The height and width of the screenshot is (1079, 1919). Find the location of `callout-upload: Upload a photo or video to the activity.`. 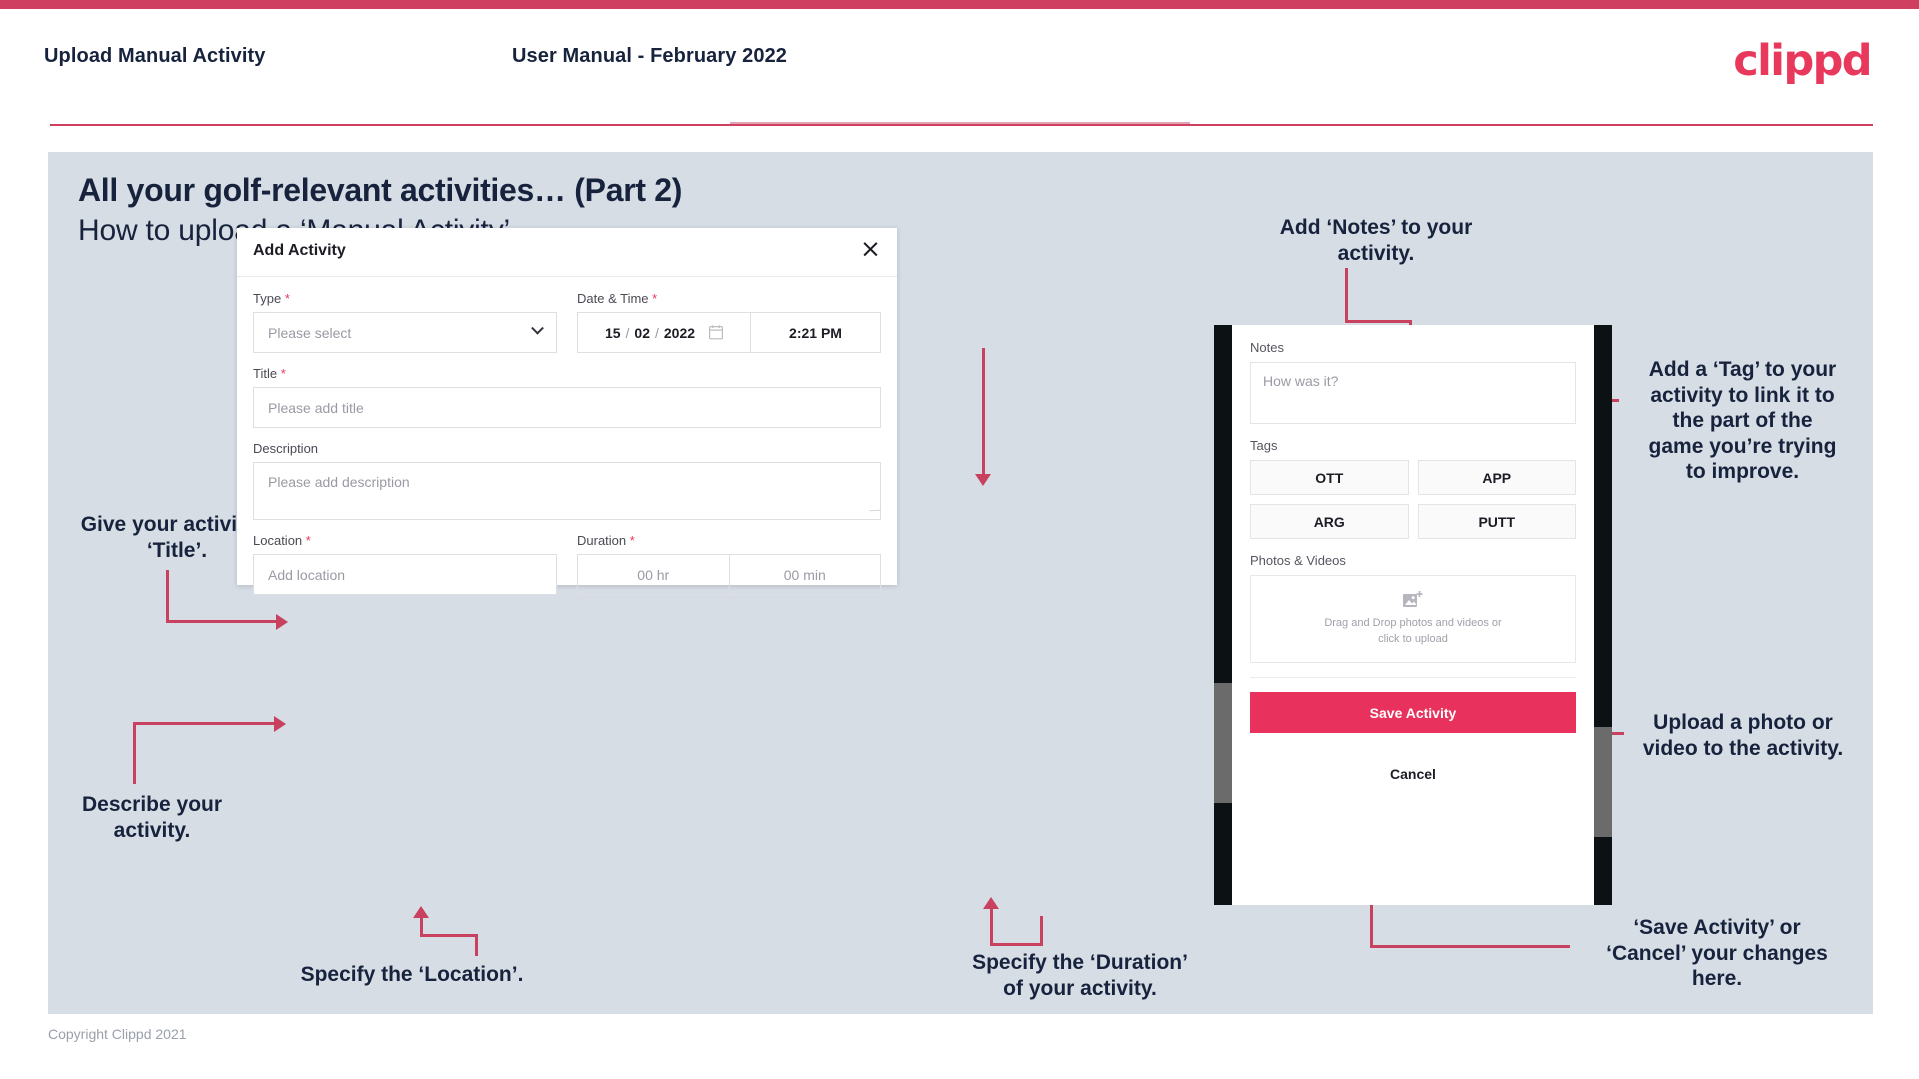

callout-upload: Upload a photo or video to the activity. is located at coordinates (1743, 735).